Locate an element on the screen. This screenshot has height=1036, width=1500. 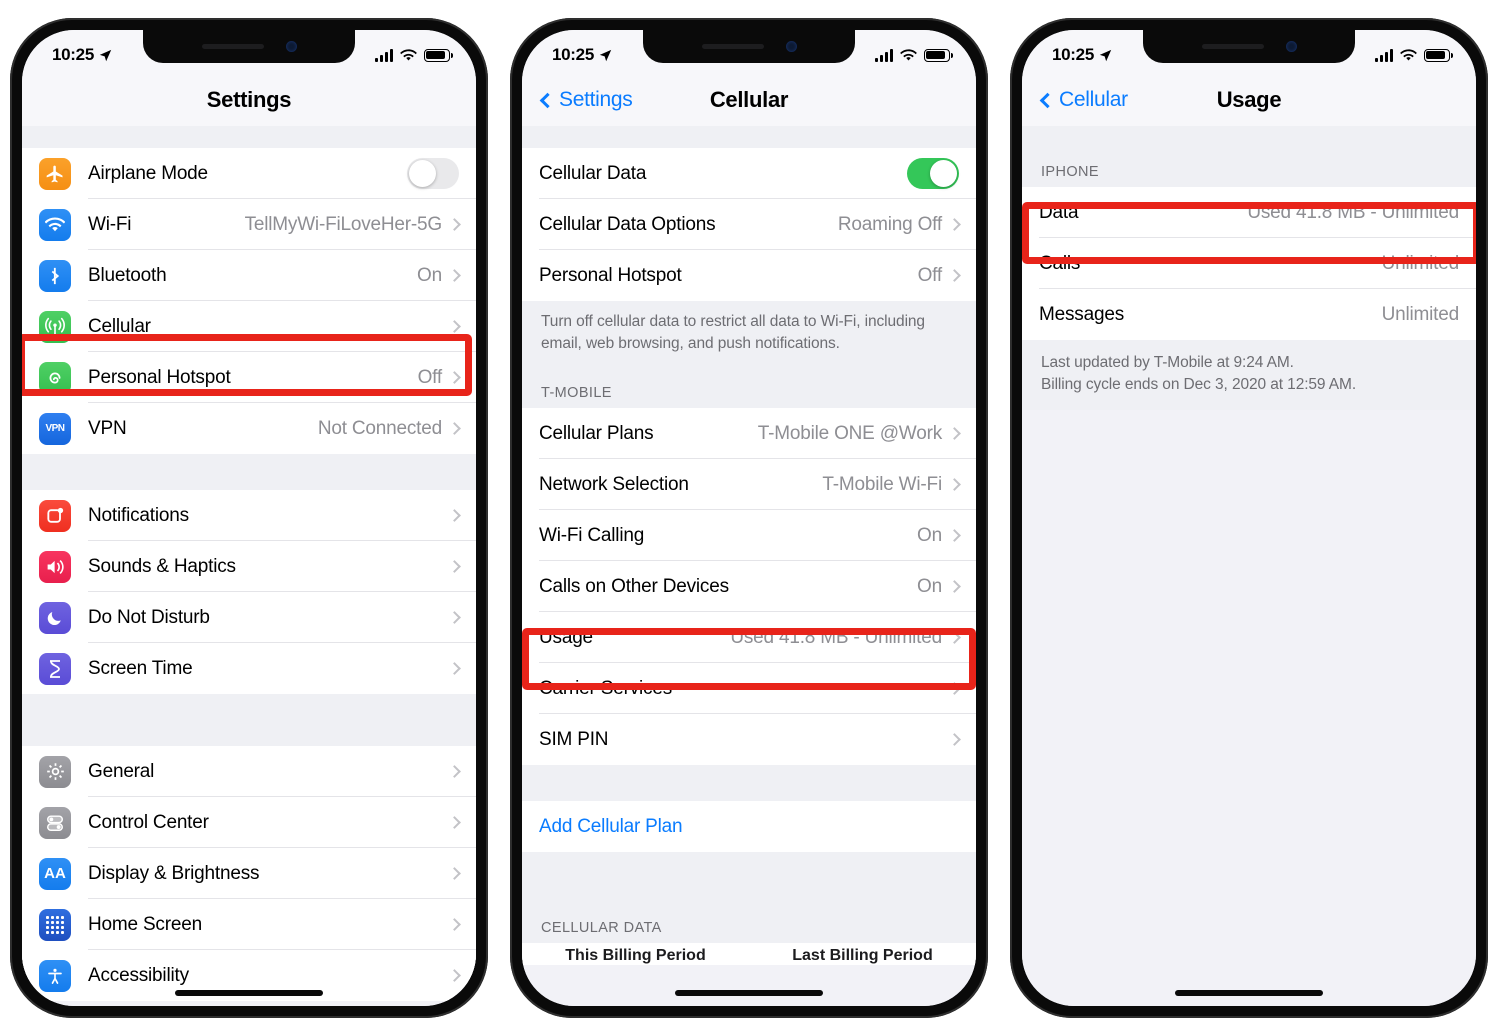
row-cellular-plans: Cellular Plans T-Mobile ONE @Work is located at coordinates (749, 433).